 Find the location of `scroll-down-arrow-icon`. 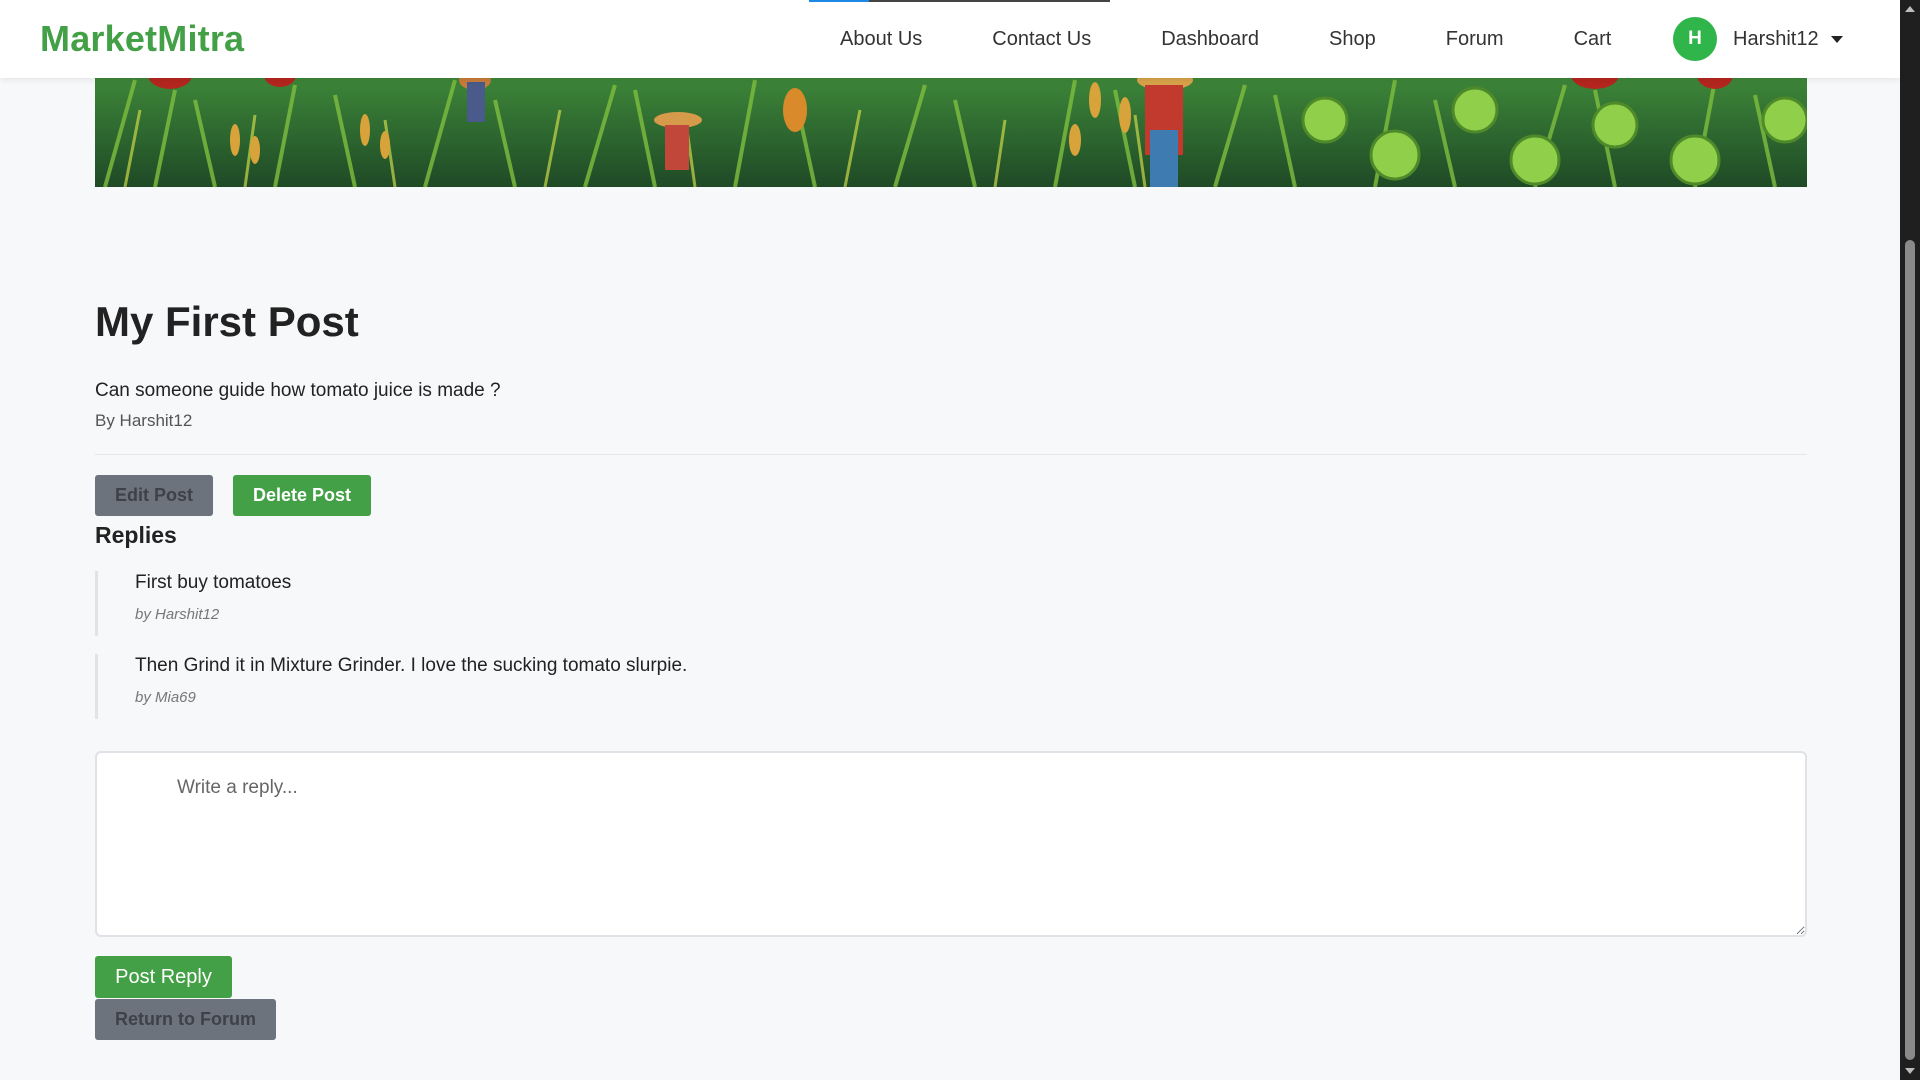

scroll-down-arrow-icon is located at coordinates (1910, 1071).